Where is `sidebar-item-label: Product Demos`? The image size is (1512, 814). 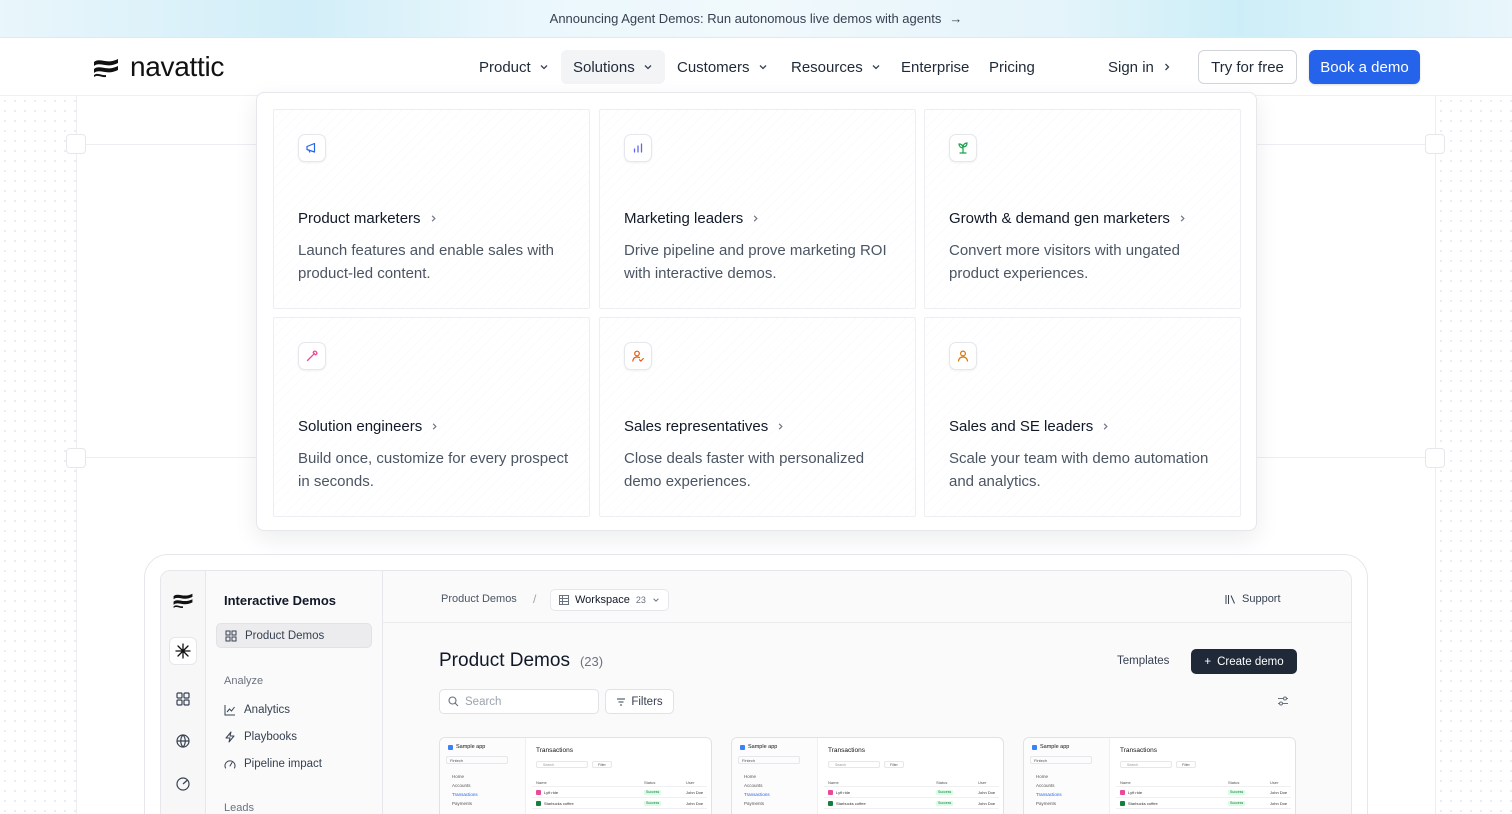 sidebar-item-label: Product Demos is located at coordinates (285, 635).